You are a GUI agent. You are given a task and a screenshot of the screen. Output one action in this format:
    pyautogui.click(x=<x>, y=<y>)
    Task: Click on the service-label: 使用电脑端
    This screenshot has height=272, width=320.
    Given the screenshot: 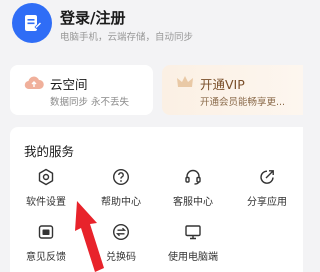 What is the action you would take?
    pyautogui.click(x=193, y=257)
    